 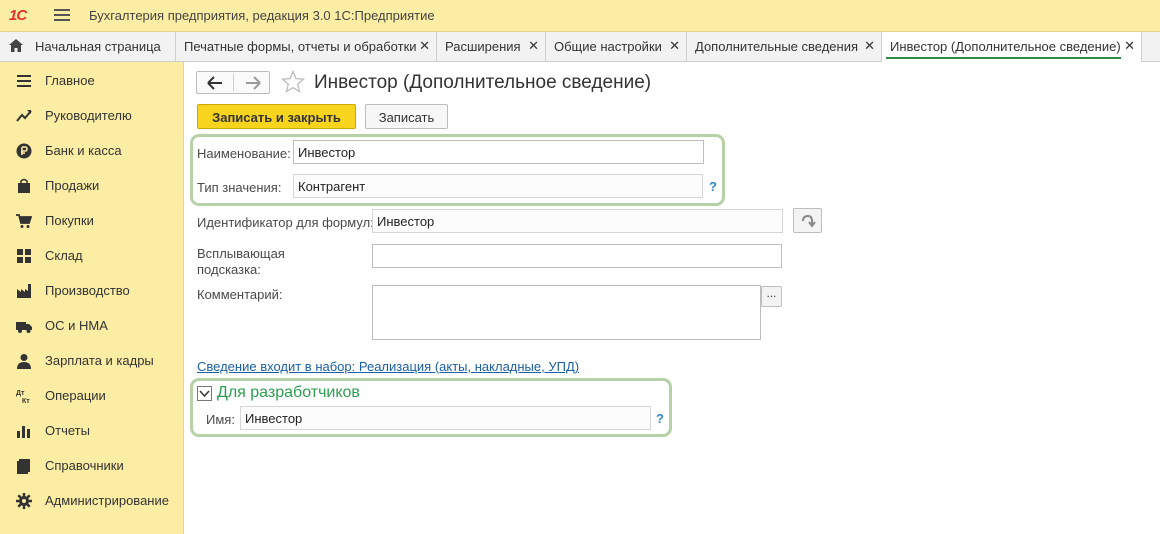 I want to click on tooltip-label-line-2: подсказка:, so click(x=229, y=269).